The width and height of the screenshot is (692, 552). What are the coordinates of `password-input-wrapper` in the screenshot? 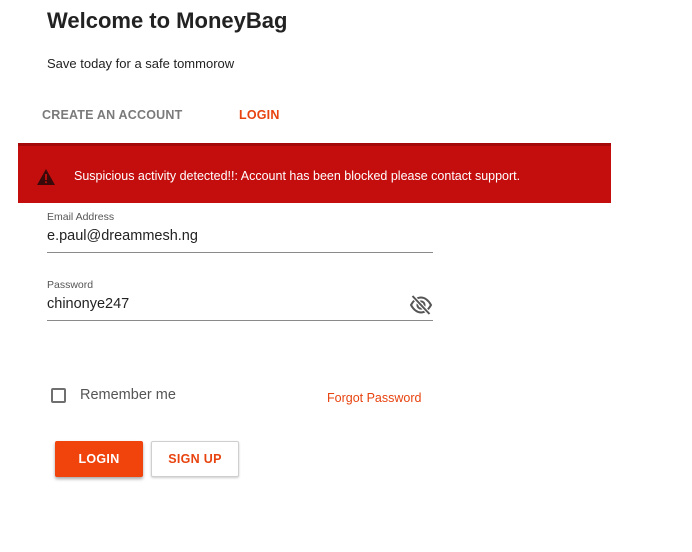 It's located at (240, 306).